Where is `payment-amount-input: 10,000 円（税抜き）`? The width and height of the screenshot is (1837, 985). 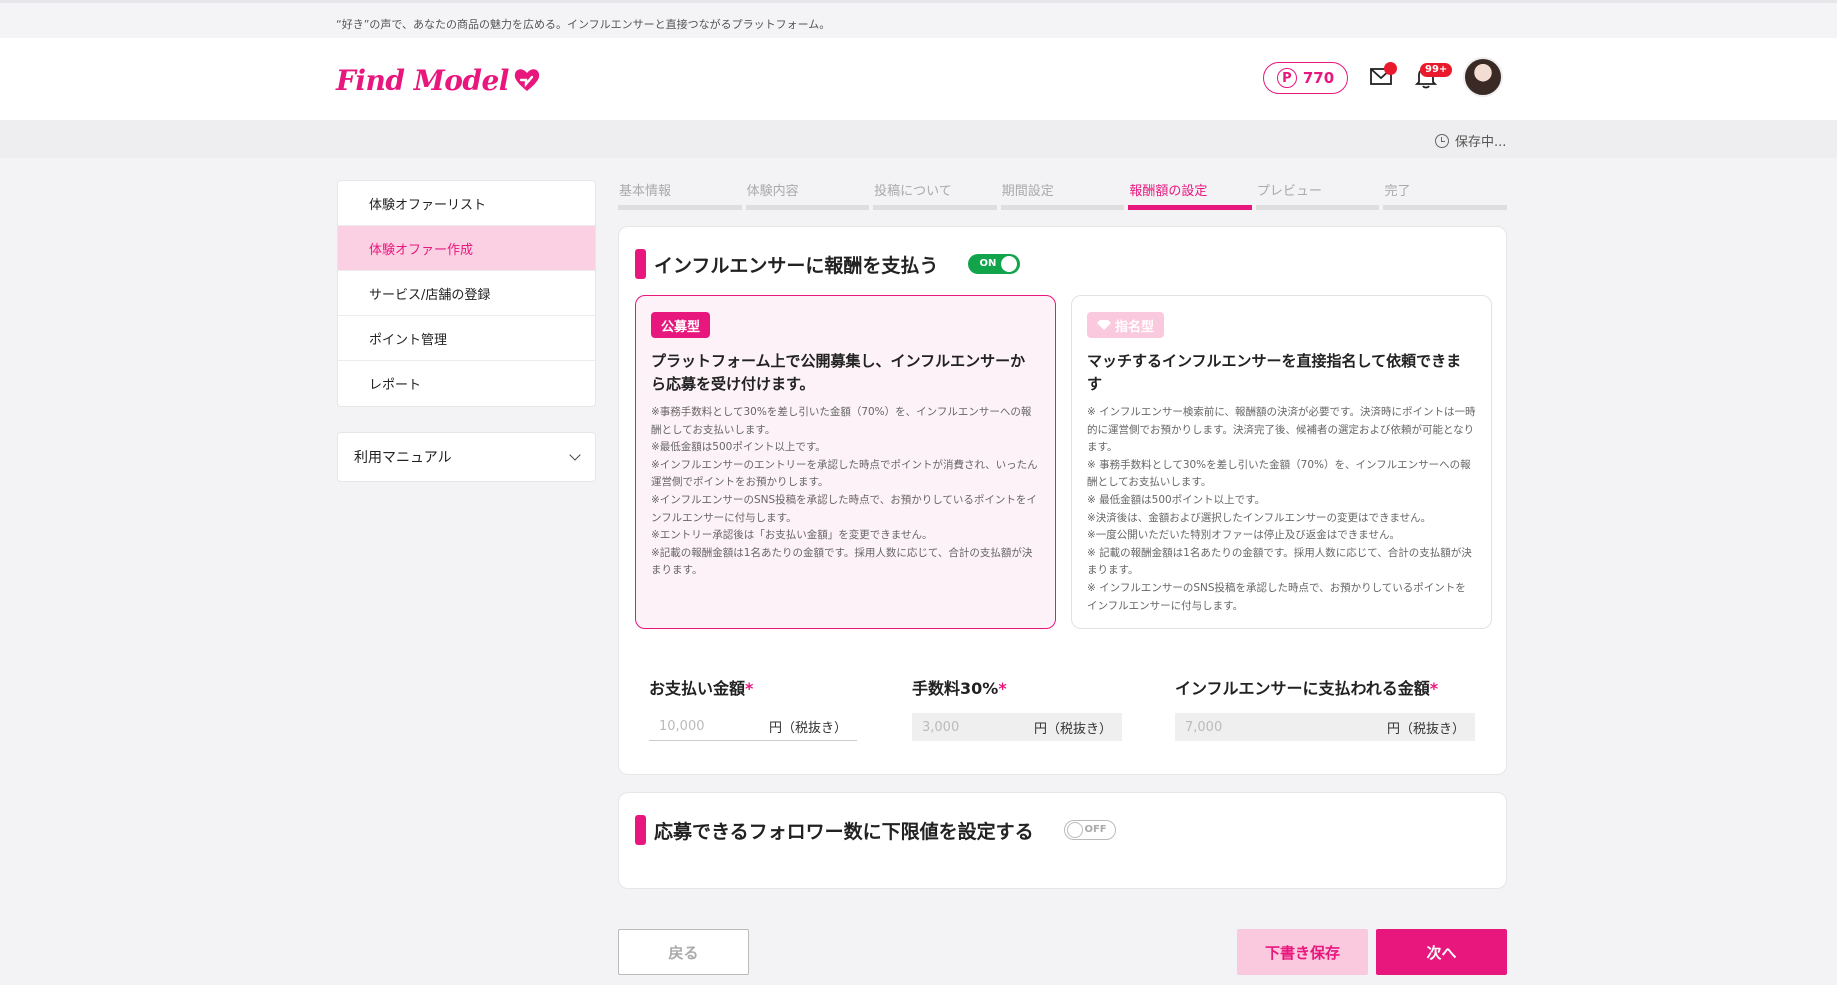
payment-amount-input: 10,000 円（税抜き） is located at coordinates (753, 727).